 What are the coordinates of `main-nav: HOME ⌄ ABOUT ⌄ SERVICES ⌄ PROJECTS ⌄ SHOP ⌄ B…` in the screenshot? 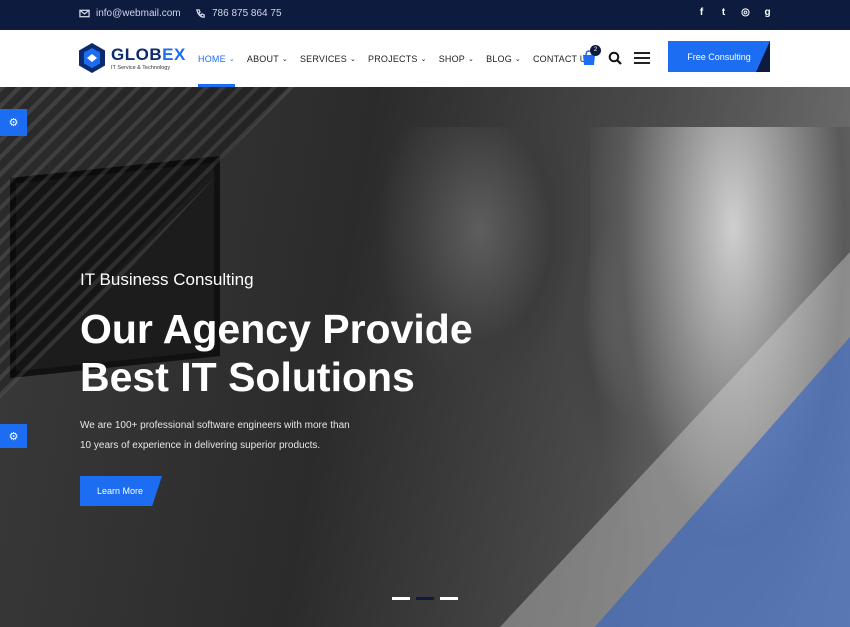 It's located at (401, 58).